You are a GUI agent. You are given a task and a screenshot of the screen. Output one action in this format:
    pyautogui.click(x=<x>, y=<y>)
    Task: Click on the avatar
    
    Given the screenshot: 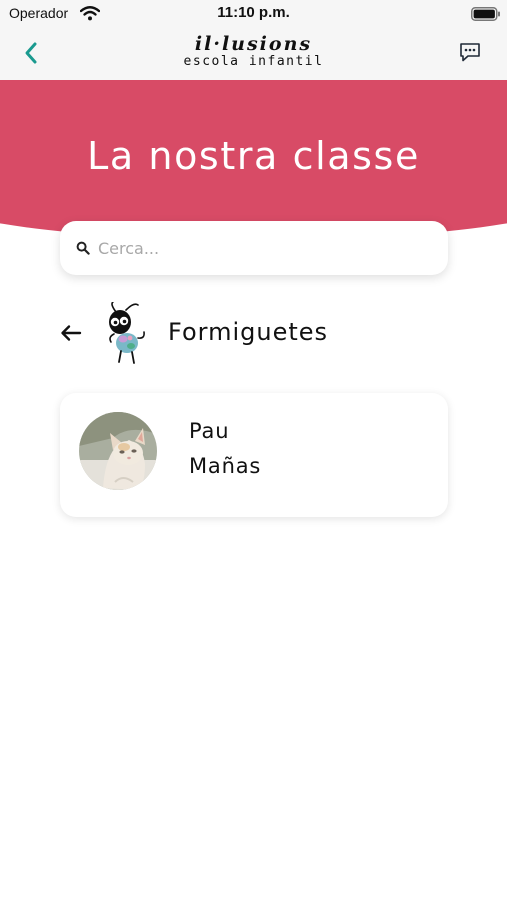 What is the action you would take?
    pyautogui.click(x=118, y=451)
    